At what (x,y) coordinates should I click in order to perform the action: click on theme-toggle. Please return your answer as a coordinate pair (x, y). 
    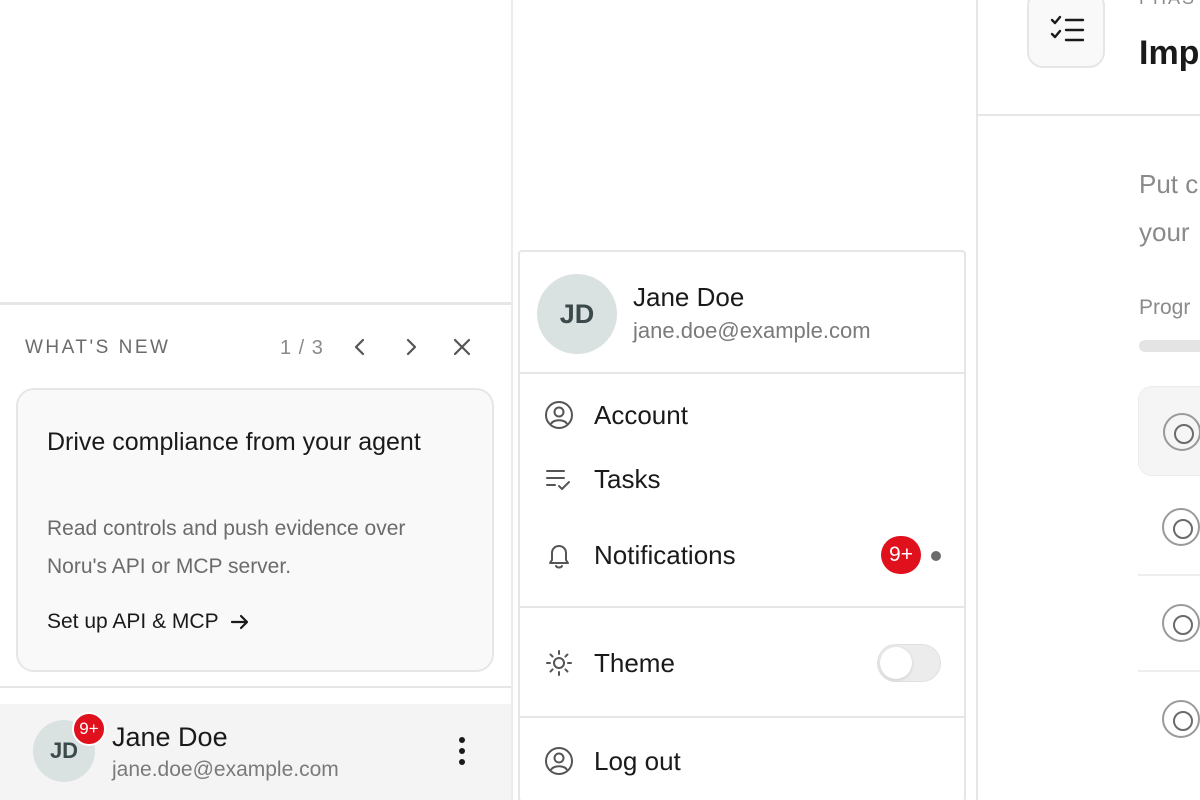
    Looking at the image, I should click on (909, 663).